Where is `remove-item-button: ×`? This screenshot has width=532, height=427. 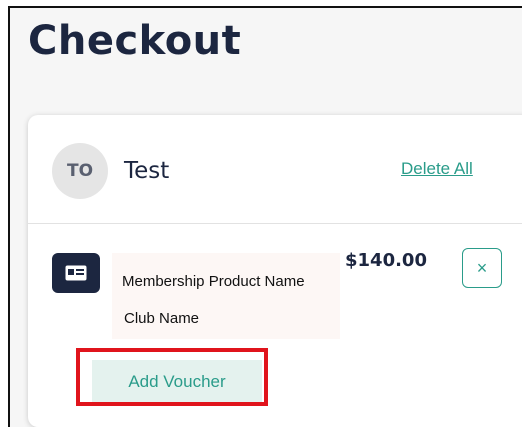
remove-item-button: × is located at coordinates (482, 268).